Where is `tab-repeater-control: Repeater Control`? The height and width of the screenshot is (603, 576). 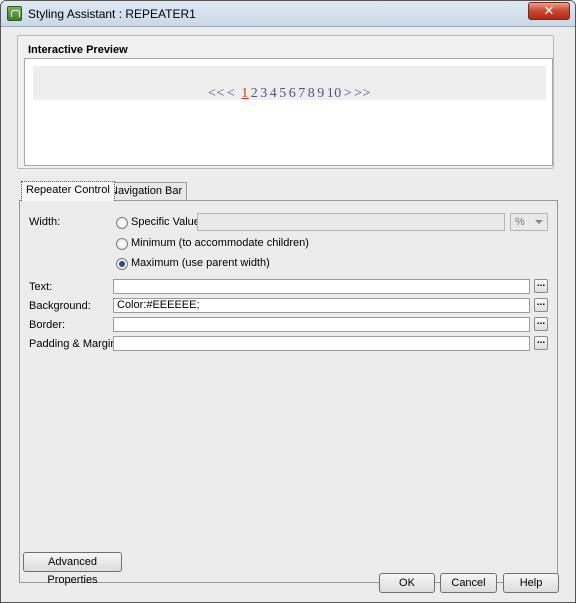 tab-repeater-control: Repeater Control is located at coordinates (68, 191).